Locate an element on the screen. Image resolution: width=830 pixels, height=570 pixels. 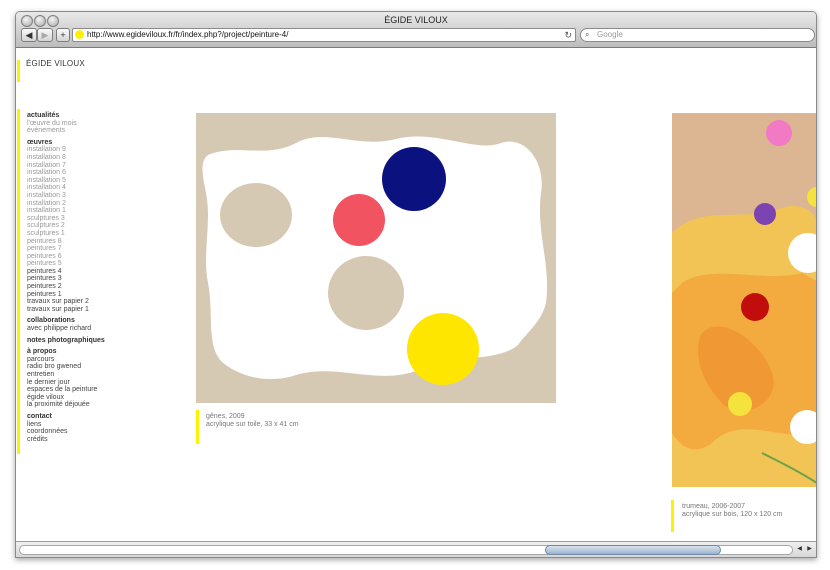
caption-medium: acrylique sur toile, 33 x 41 cm is located at coordinates (252, 424).